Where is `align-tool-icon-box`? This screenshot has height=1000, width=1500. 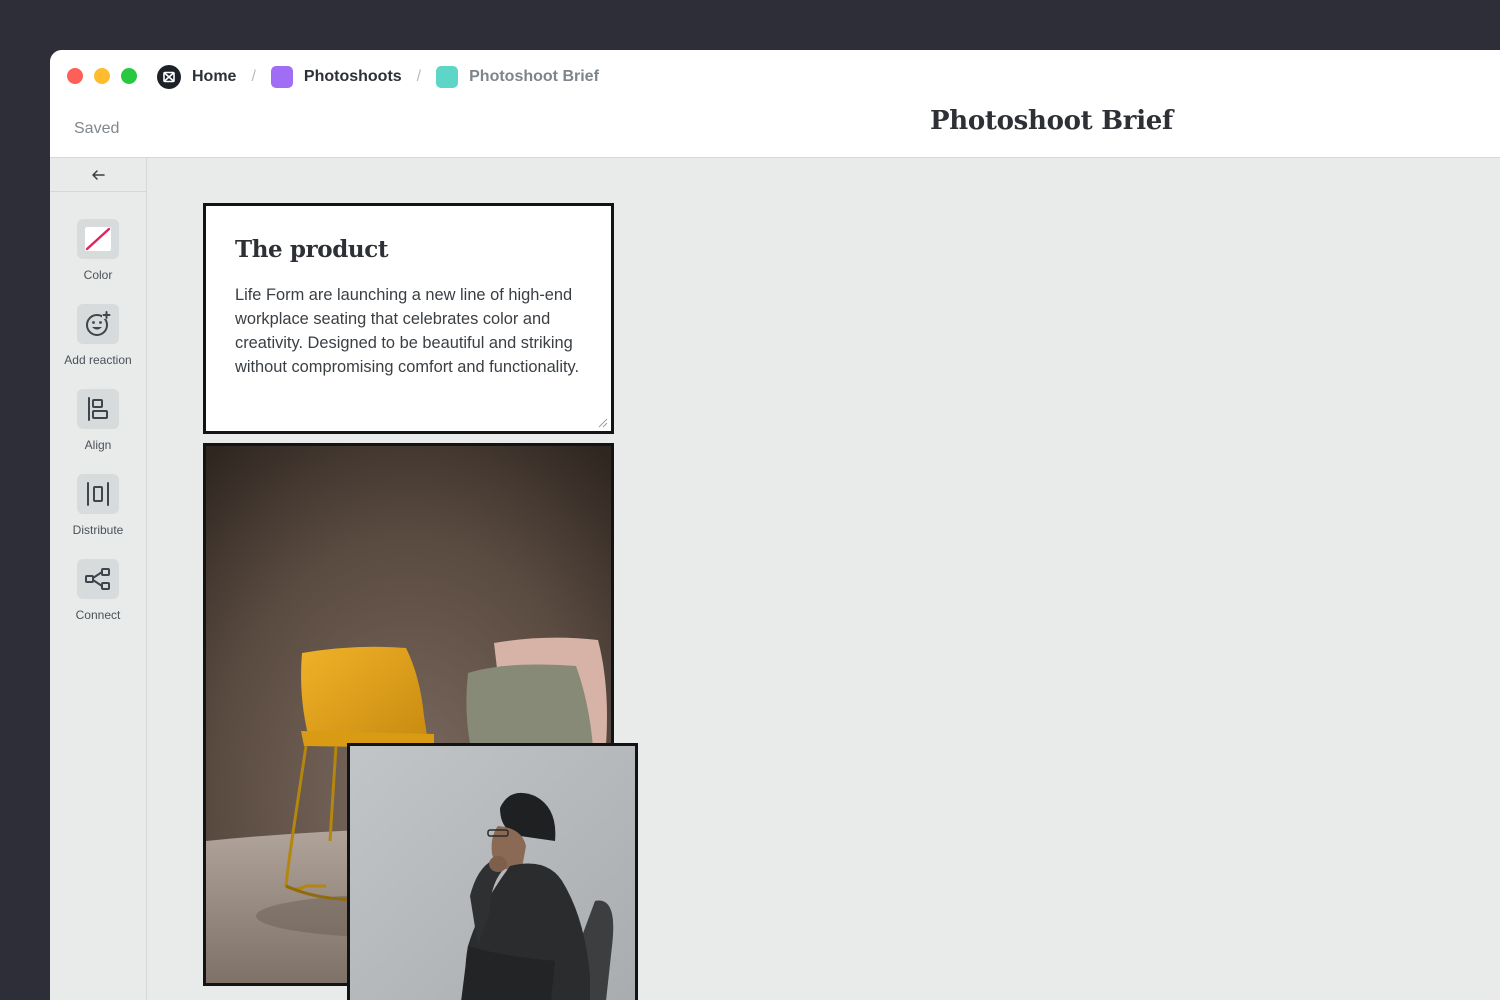
align-tool-icon-box is located at coordinates (98, 409).